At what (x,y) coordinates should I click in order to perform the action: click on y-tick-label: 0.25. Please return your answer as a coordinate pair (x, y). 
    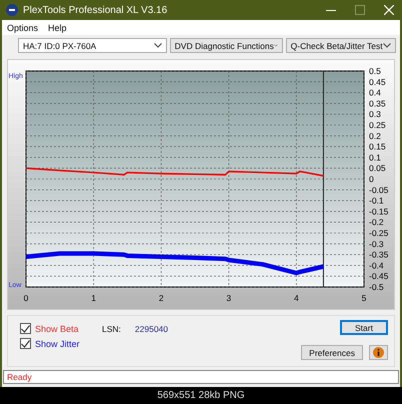
    Looking at the image, I should click on (377, 125).